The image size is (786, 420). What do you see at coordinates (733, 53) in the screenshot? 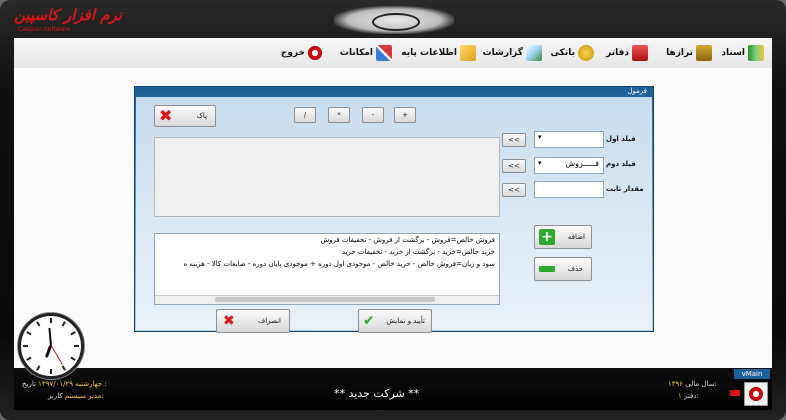
I see `menu-label: اسناد` at bounding box center [733, 53].